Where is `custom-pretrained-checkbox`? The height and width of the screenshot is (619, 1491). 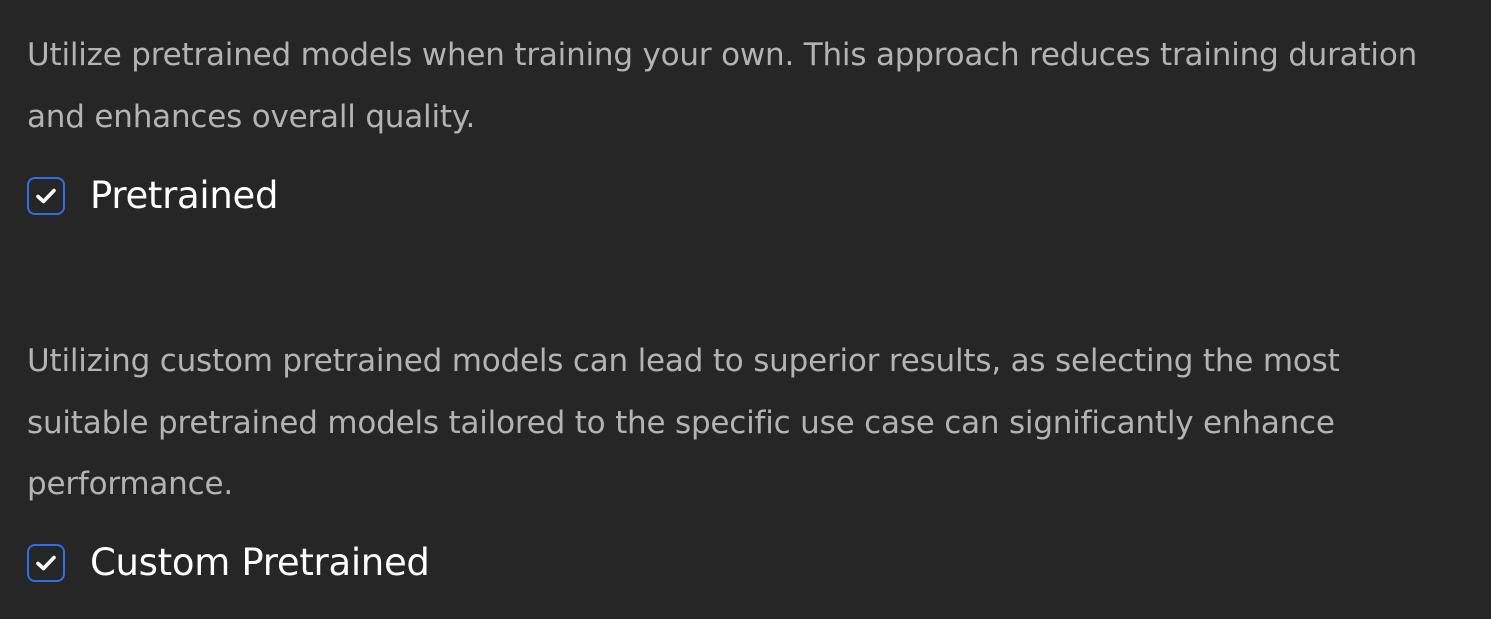
custom-pretrained-checkbox is located at coordinates (46, 563).